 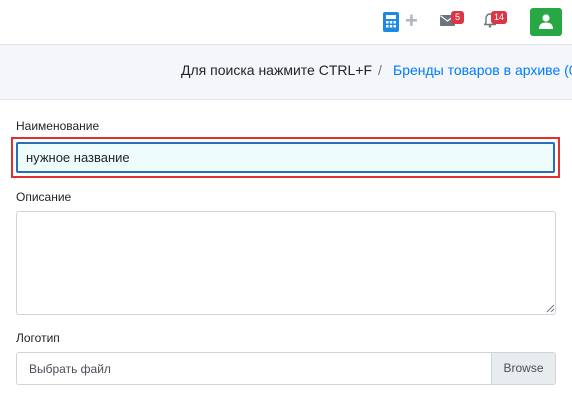 What do you see at coordinates (286, 22) in the screenshot?
I see `top-navbar: + 5 14` at bounding box center [286, 22].